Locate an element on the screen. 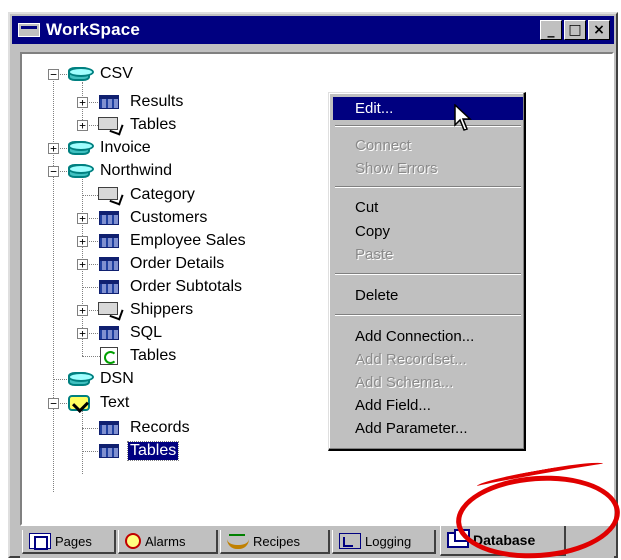 The width and height of the screenshot is (621, 560). tab-recipes: Recipes is located at coordinates (275, 542).